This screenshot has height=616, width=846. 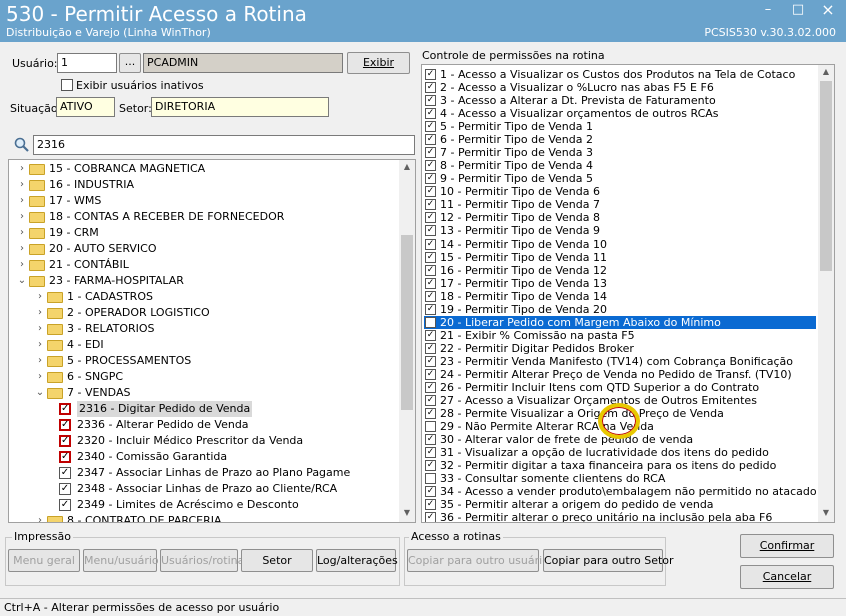 I want to click on tree-folder-item: › 20 - AUTO SERVICO, so click(x=205, y=249).